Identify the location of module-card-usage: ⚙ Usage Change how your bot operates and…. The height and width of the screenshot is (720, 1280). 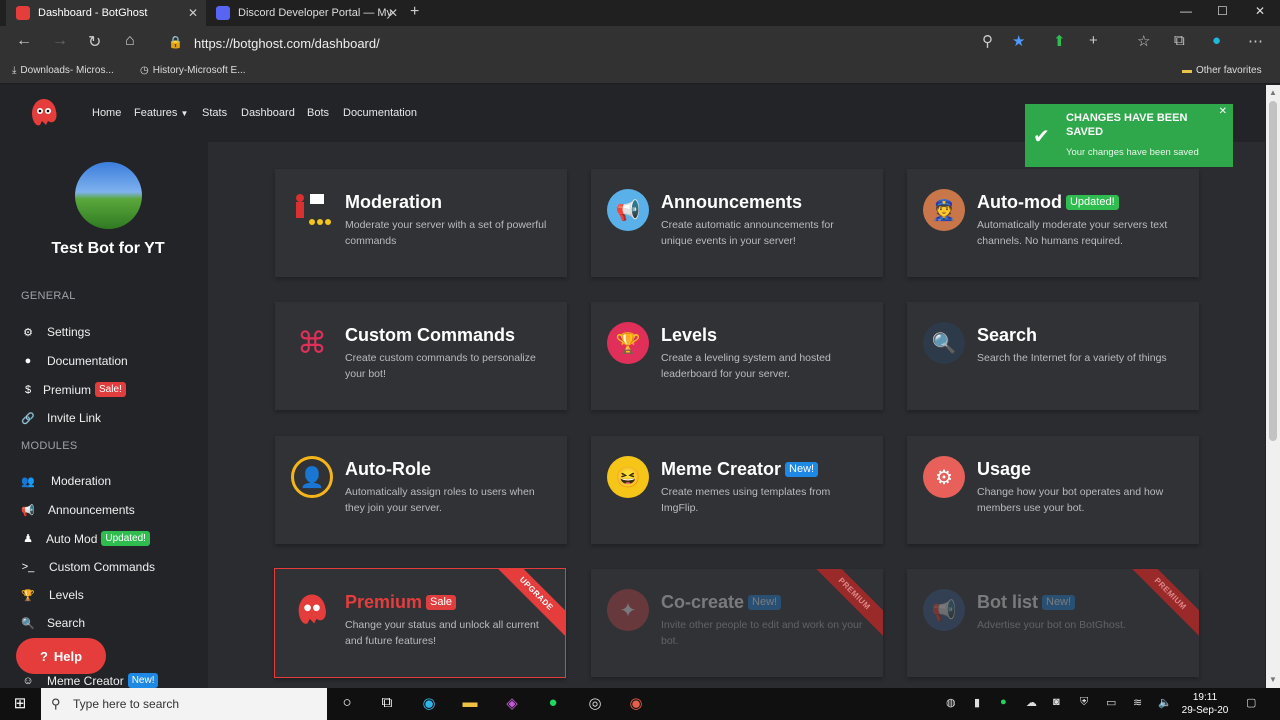
(1053, 490).